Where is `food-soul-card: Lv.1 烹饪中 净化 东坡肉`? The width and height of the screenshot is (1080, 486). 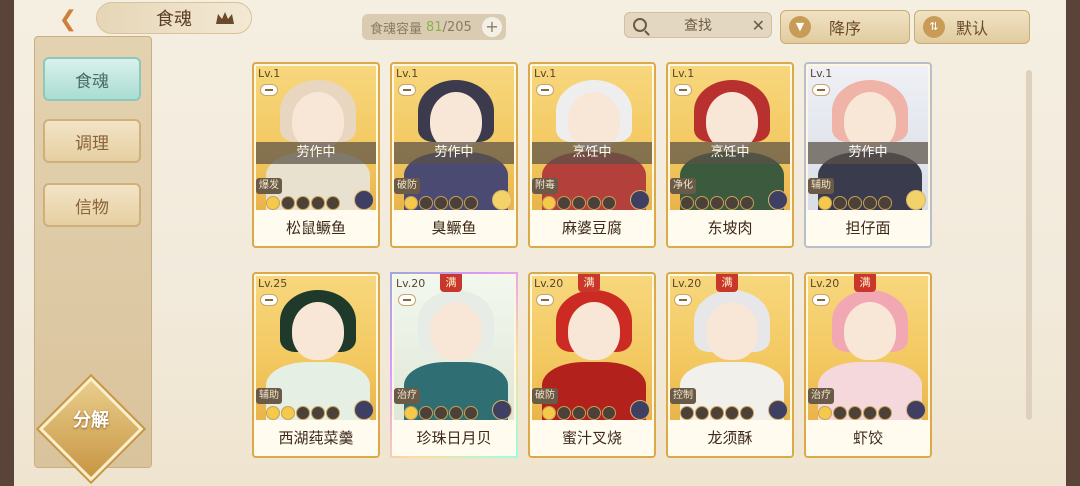 food-soul-card: Lv.1 烹饪中 净化 东坡肉 is located at coordinates (730, 155).